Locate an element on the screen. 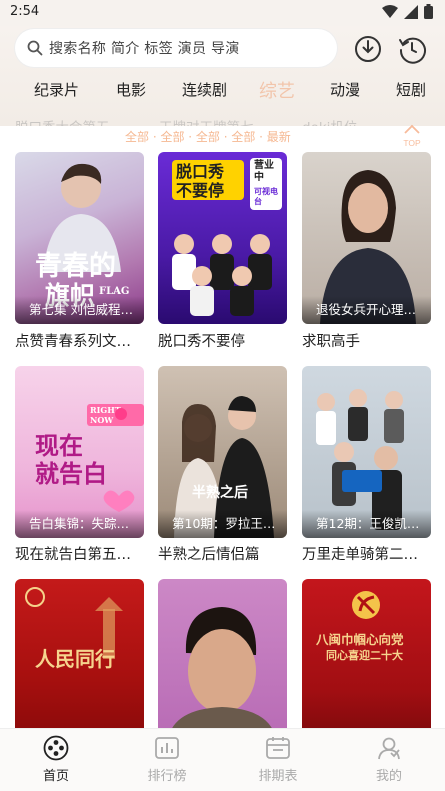 This screenshot has width=445, height=791. tab-series: 连续剧 is located at coordinates (204, 89).